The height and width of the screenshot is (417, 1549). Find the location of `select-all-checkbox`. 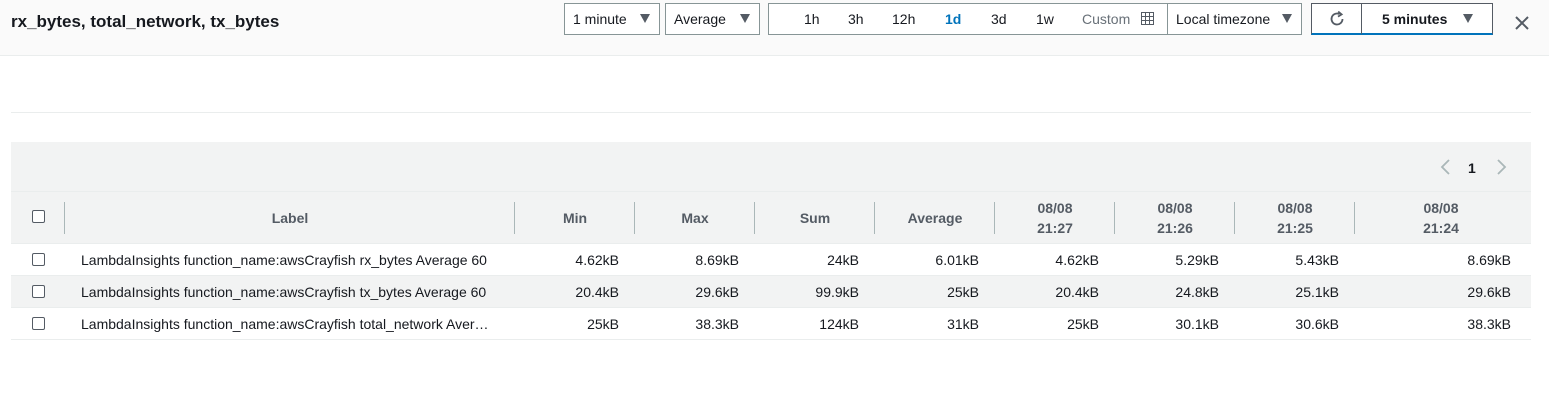

select-all-checkbox is located at coordinates (38, 216).